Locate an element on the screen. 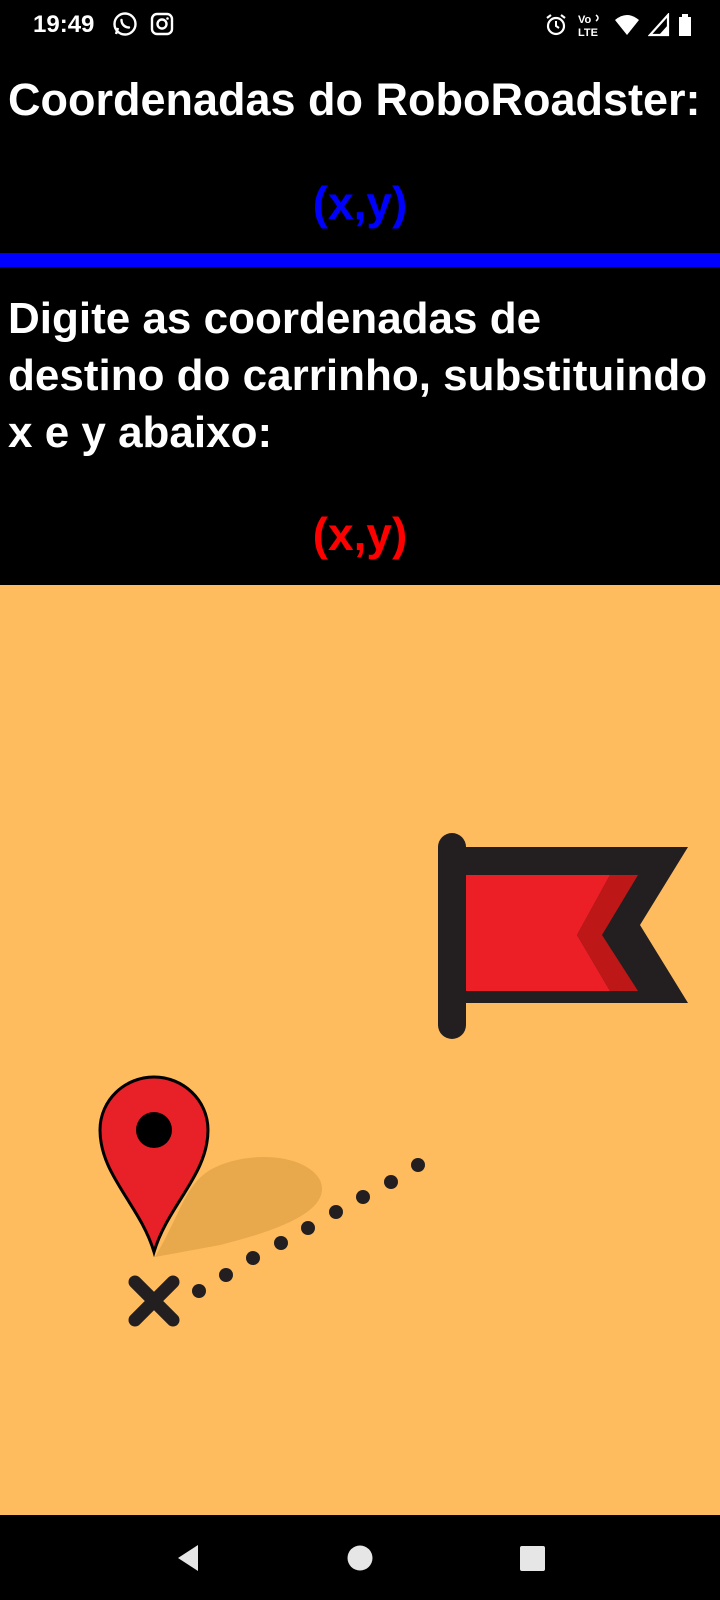  status-right-icons: Vo LTE is located at coordinates (618, 25).